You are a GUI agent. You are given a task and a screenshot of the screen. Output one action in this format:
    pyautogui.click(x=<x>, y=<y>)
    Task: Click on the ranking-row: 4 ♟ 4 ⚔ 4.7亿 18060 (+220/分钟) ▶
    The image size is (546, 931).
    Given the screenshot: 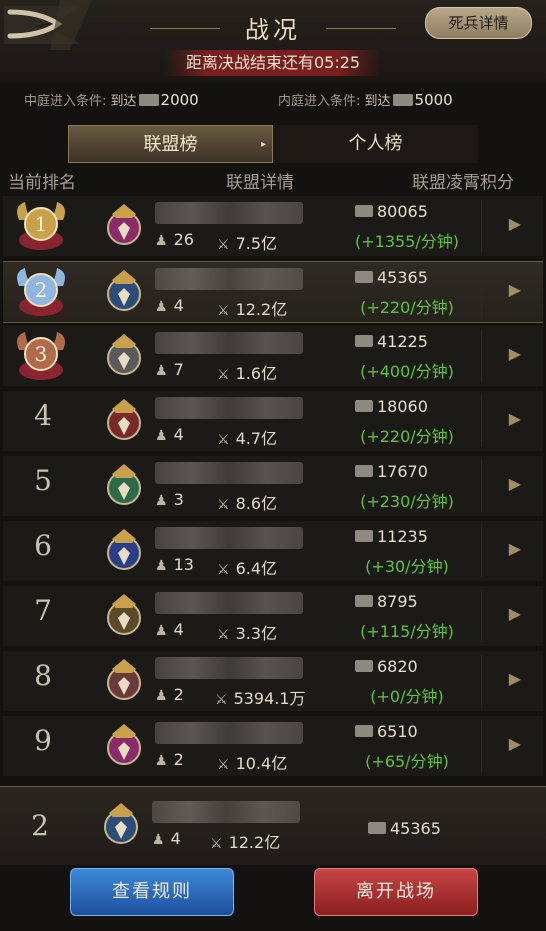 What is the action you would take?
    pyautogui.click(x=273, y=421)
    